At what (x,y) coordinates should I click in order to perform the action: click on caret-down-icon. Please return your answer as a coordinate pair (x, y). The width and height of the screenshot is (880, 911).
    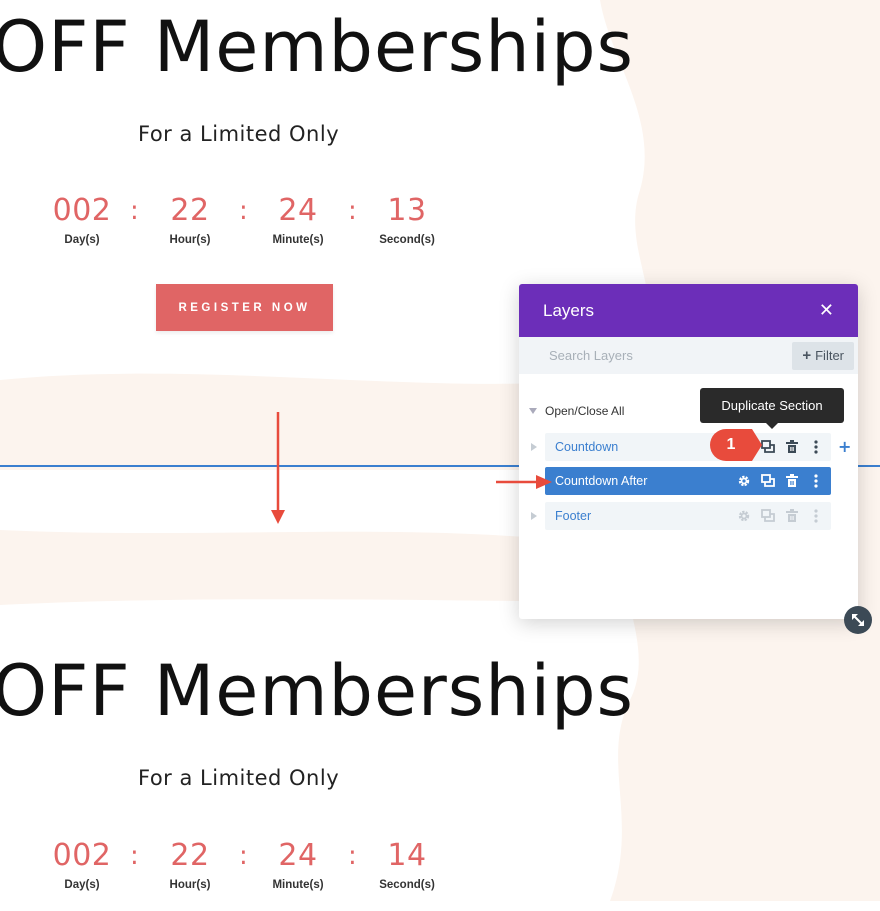
    Looking at the image, I should click on (533, 411).